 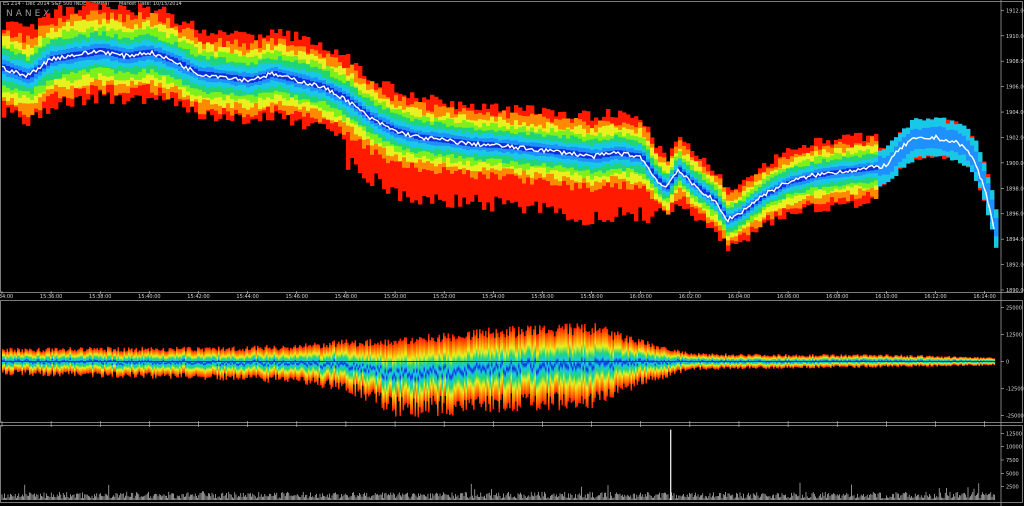 What do you see at coordinates (297, 297) in the screenshot?
I see `x-tick-label: 15:46:00` at bounding box center [297, 297].